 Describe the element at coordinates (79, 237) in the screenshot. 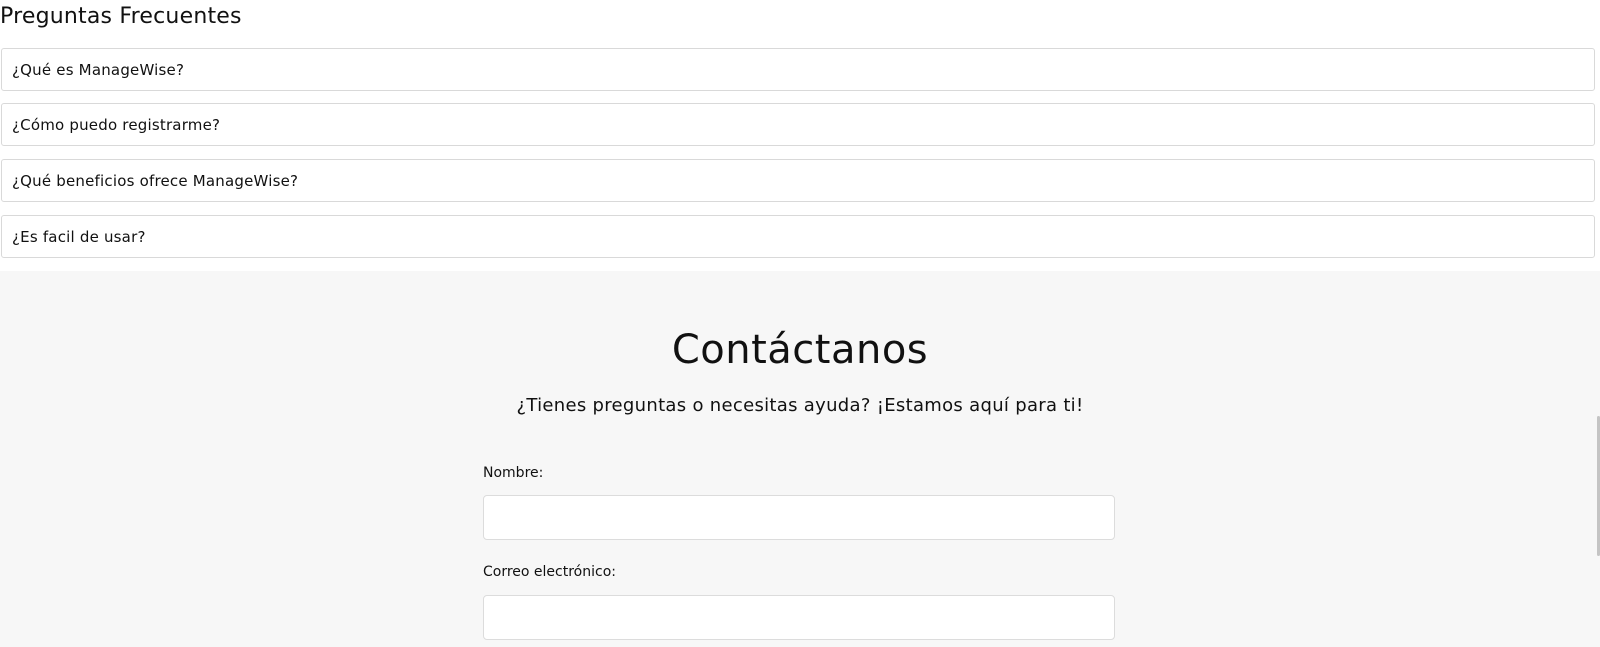

I see `faq-question: ¿Es facil de usar?` at that location.